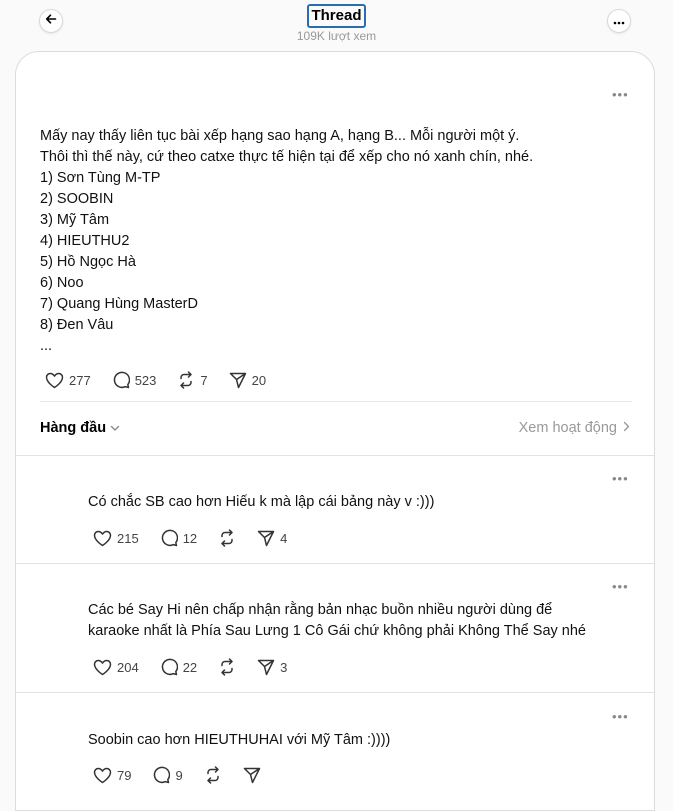 This screenshot has width=673, height=811. Describe the element at coordinates (119, 304) in the screenshot. I see `post-line: 7) Quang Hùng MasterD` at that location.